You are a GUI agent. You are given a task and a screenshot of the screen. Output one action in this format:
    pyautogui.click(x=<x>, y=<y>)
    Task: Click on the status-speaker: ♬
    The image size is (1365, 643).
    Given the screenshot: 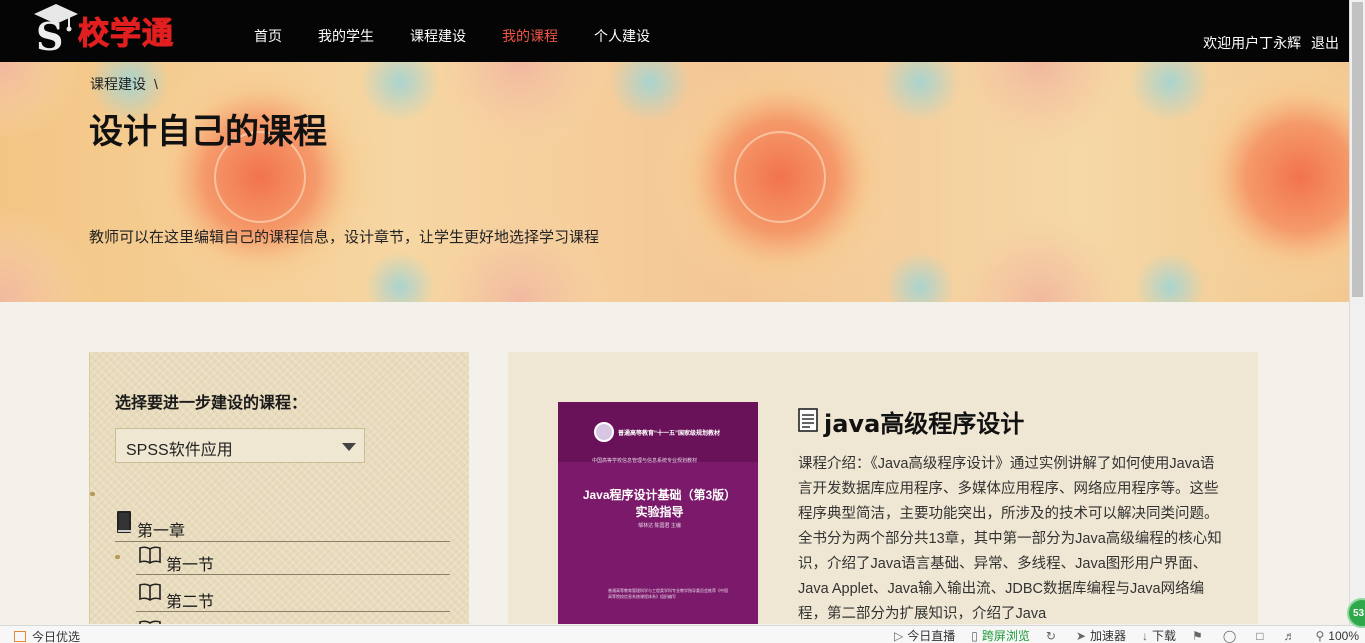 What is the action you would take?
    pyautogui.click(x=1292, y=636)
    